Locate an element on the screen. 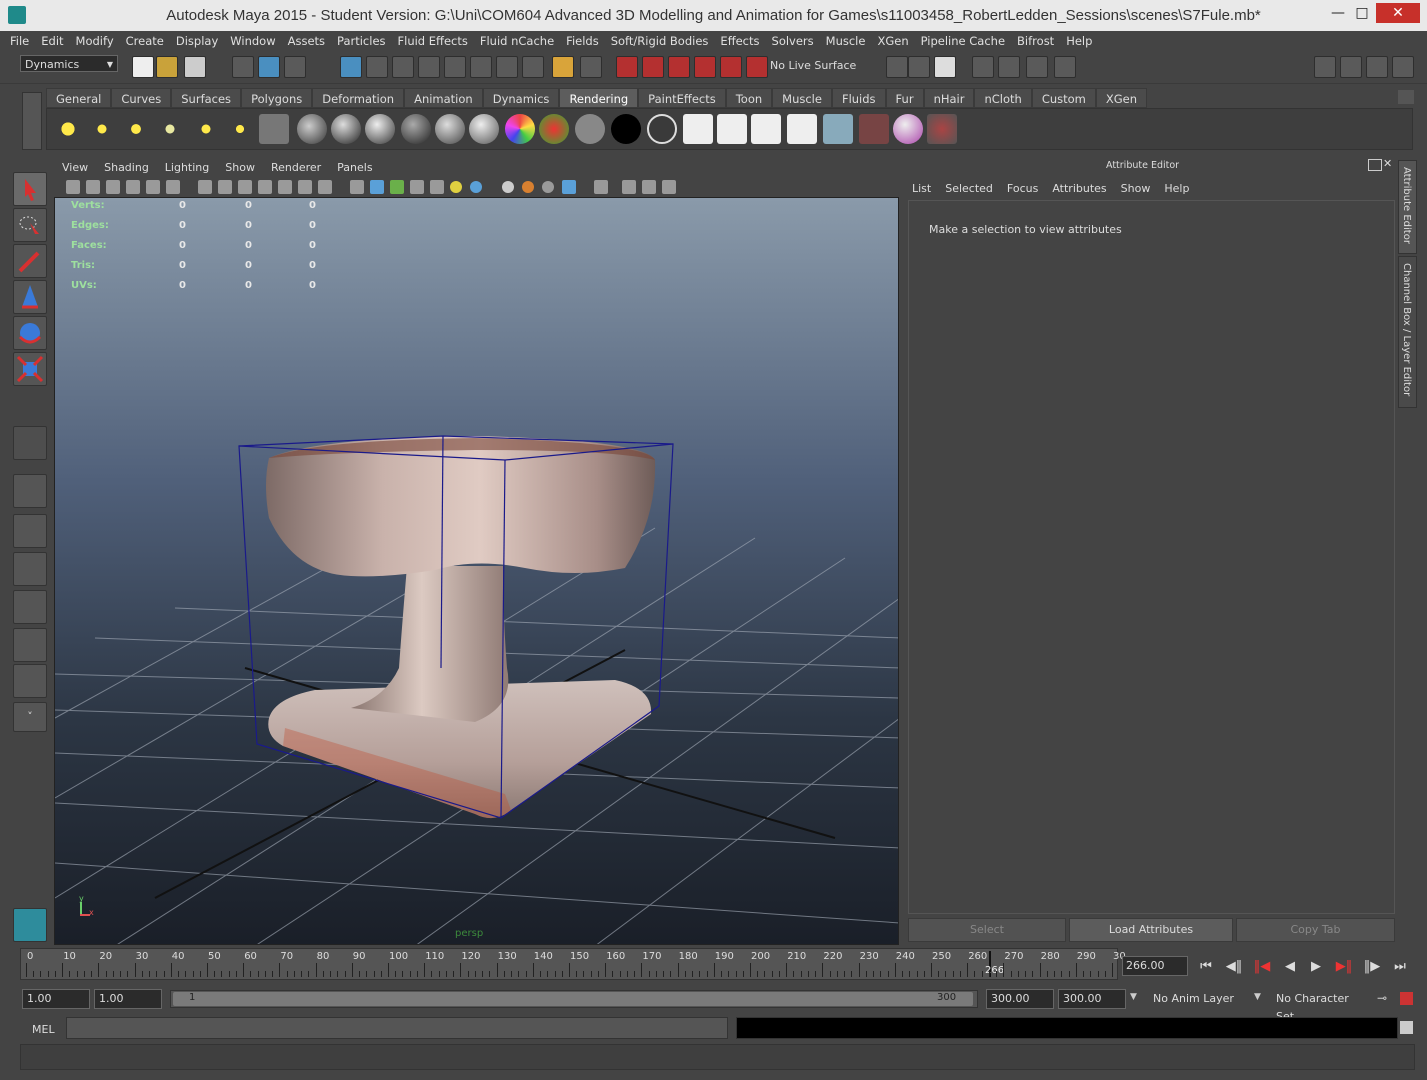 This screenshot has width=1427, height=1080. range-slider-handle is located at coordinates (573, 999).